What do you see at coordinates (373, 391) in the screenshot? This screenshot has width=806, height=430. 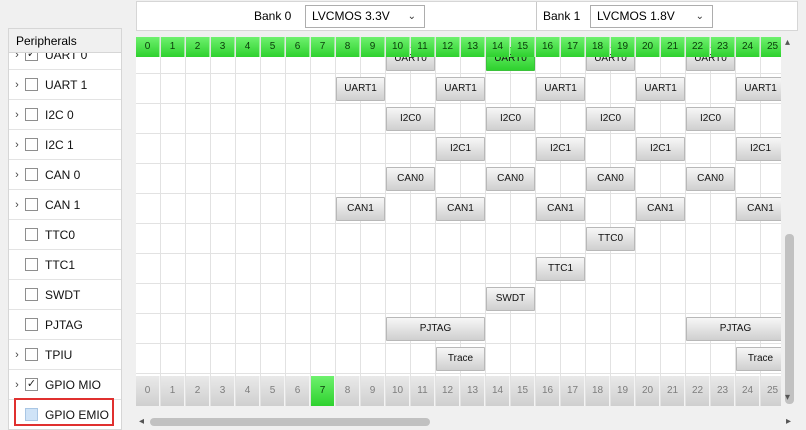 I see `pin-footer-cell: 9` at bounding box center [373, 391].